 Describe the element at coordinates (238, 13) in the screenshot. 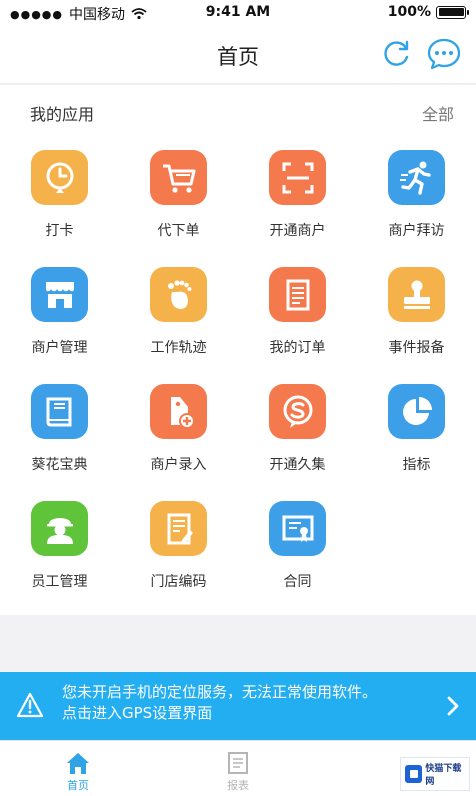

I see `status-bar: ●●●●● 中国移动 9:41 AM 100%` at that location.